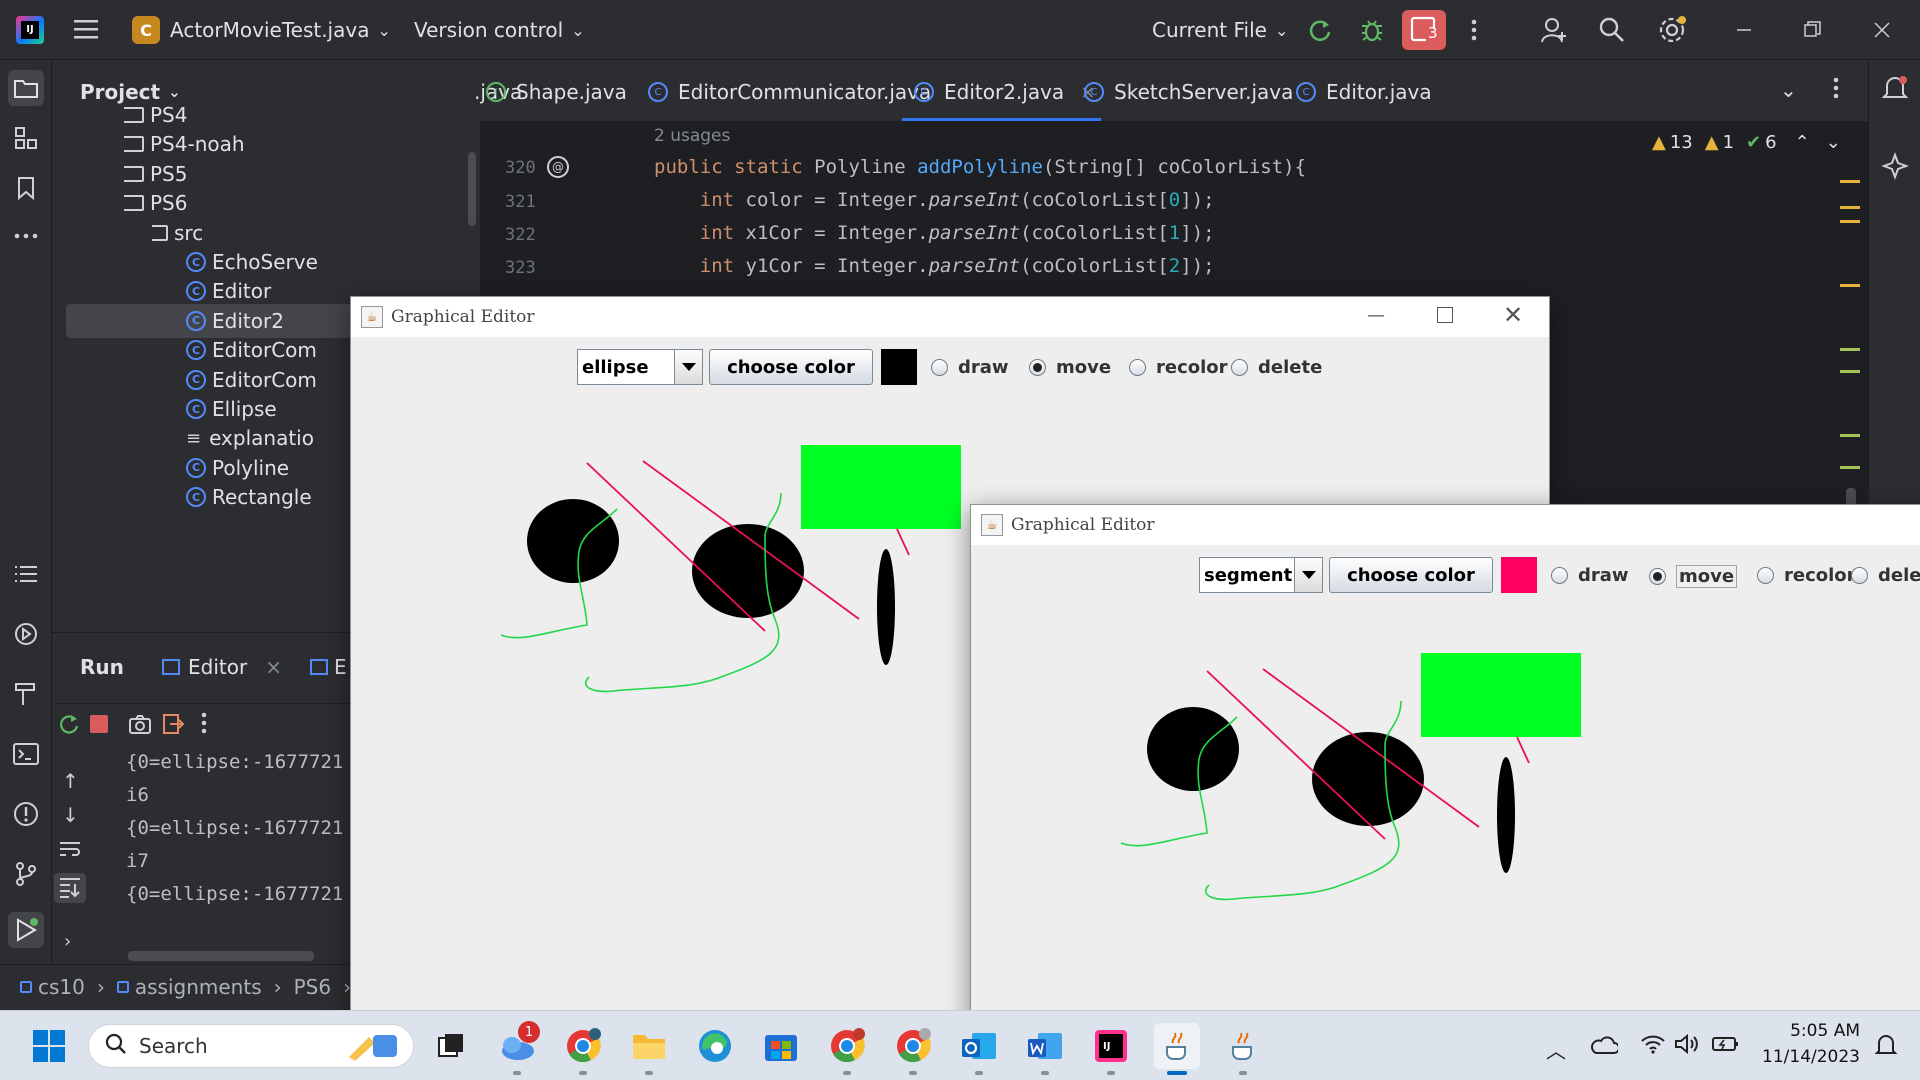  Describe the element at coordinates (26, 694) in the screenshot. I see `build-hammer-icon` at that location.